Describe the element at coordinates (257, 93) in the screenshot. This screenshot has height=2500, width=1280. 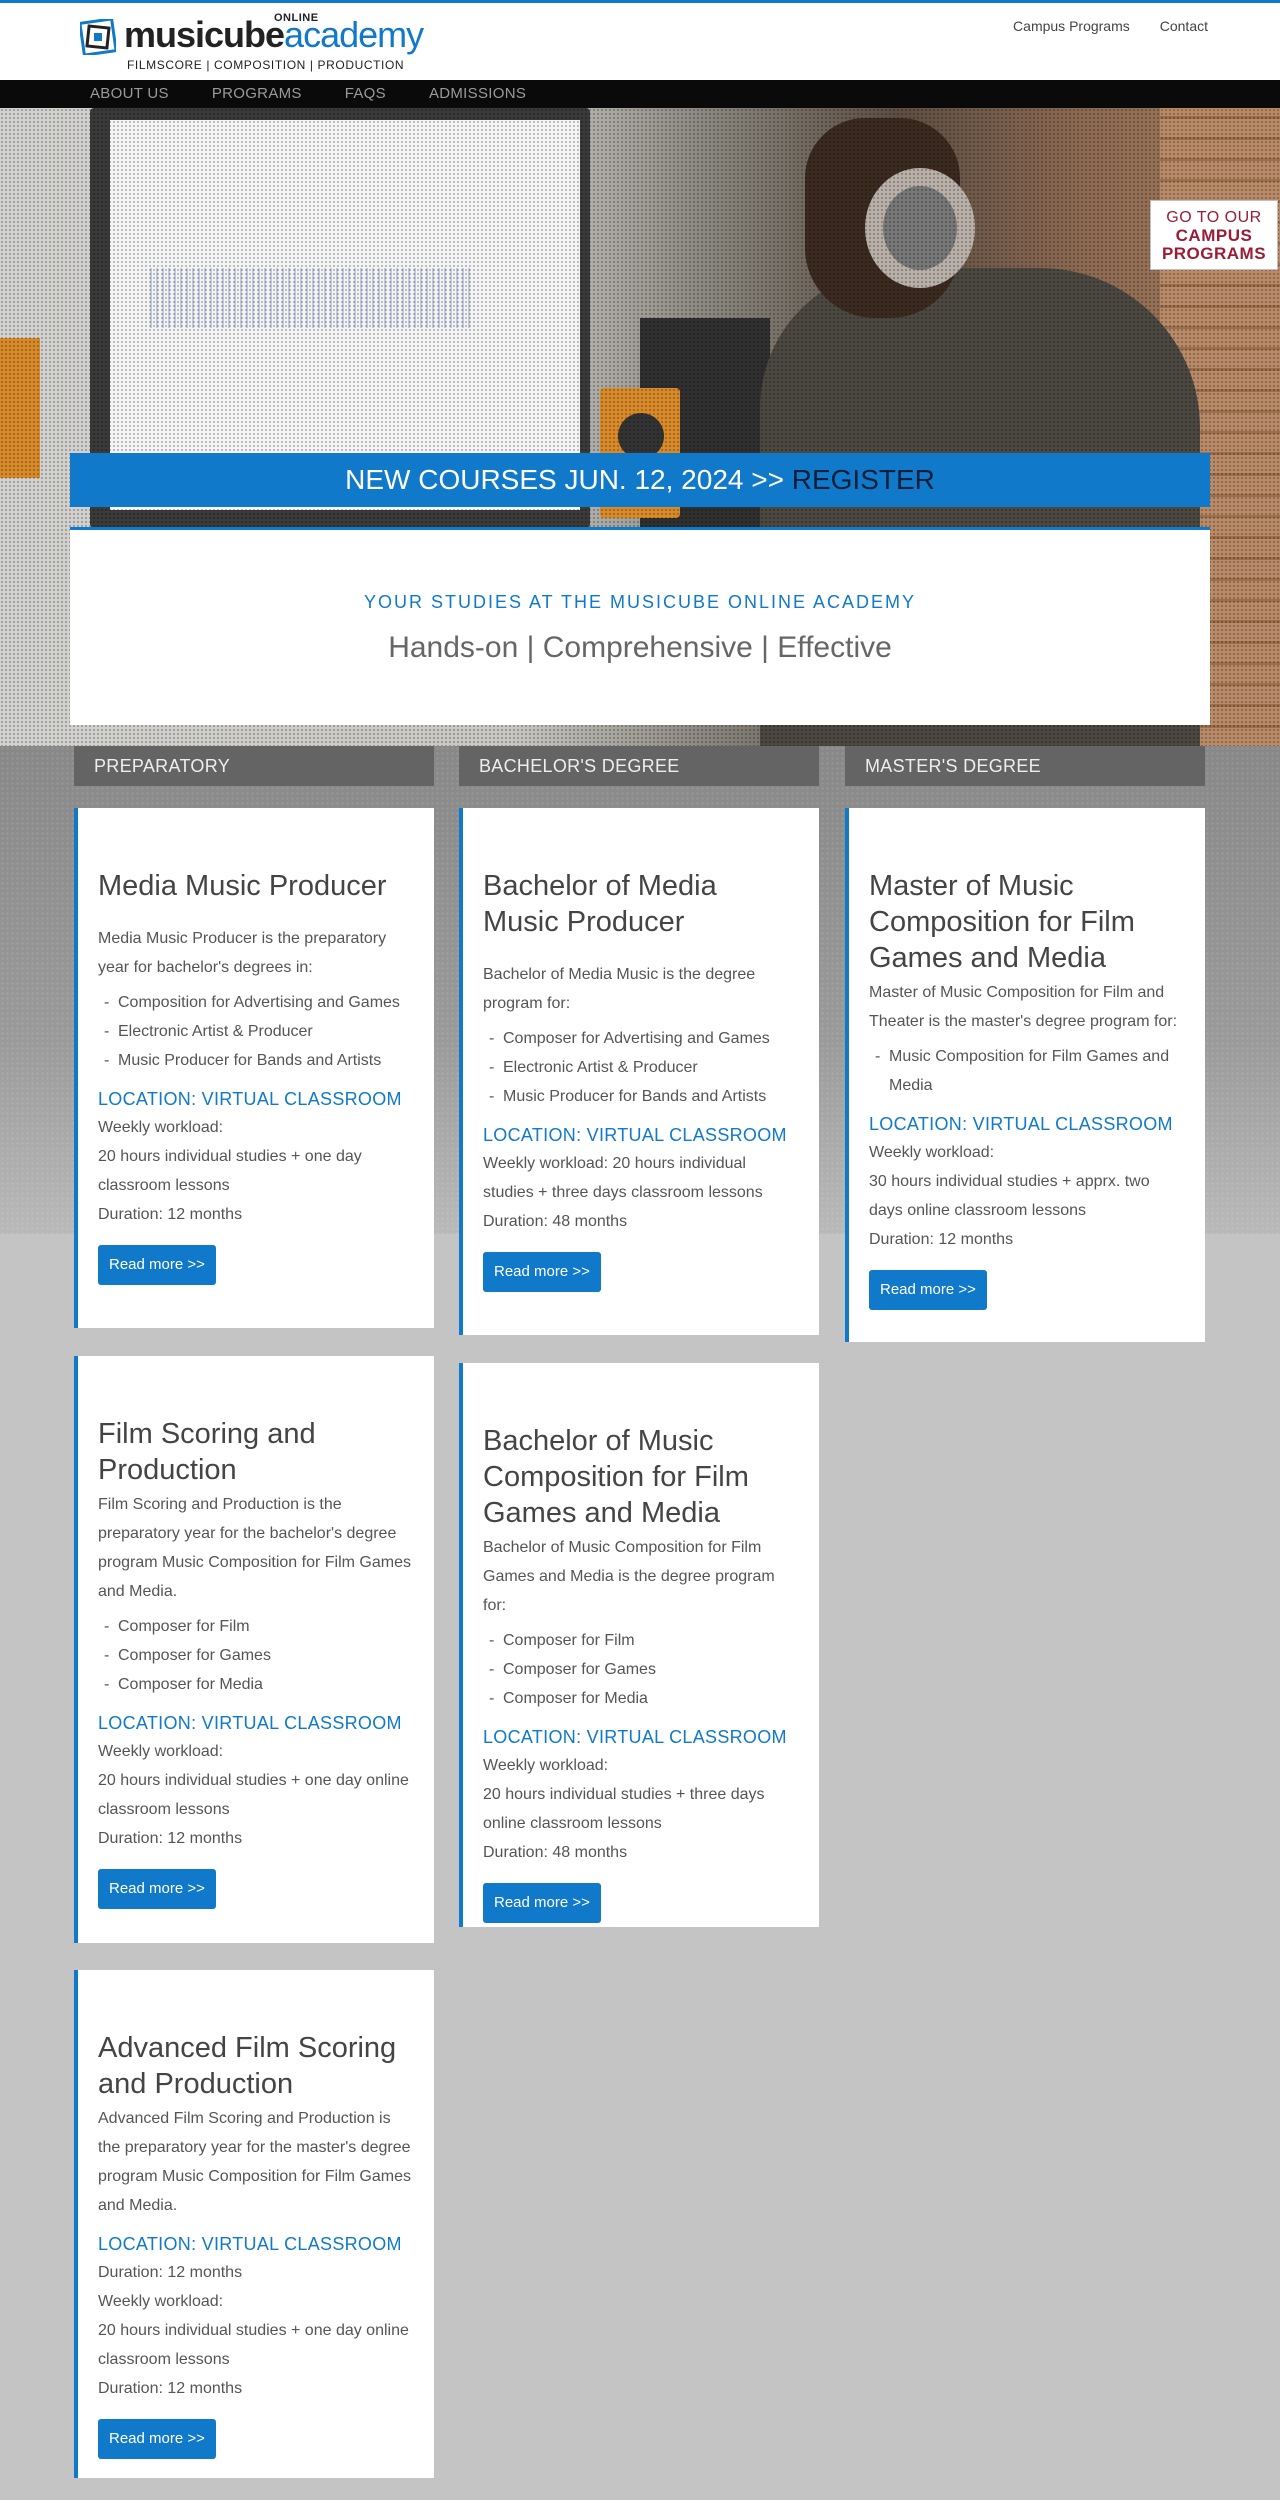
I see `nav-item-programs: PROGRAMS` at that location.